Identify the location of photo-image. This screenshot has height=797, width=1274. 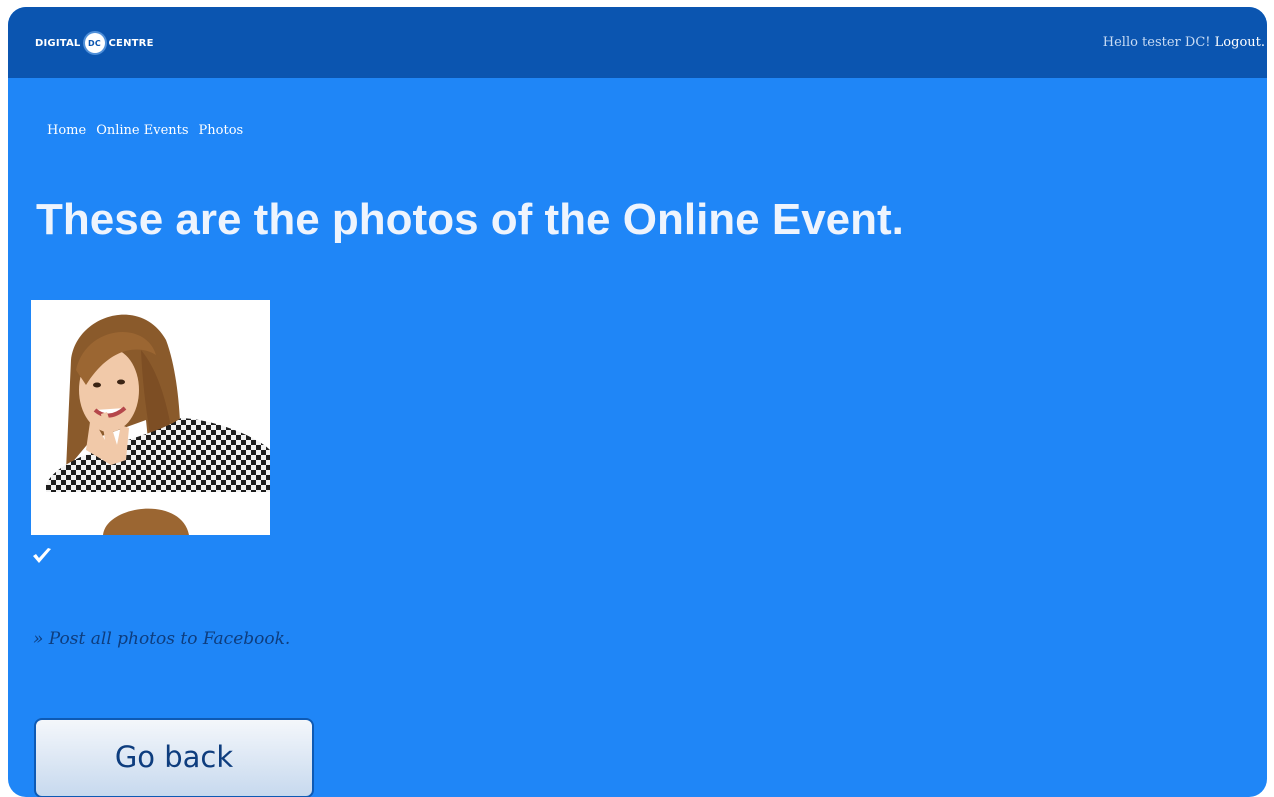
(150, 417).